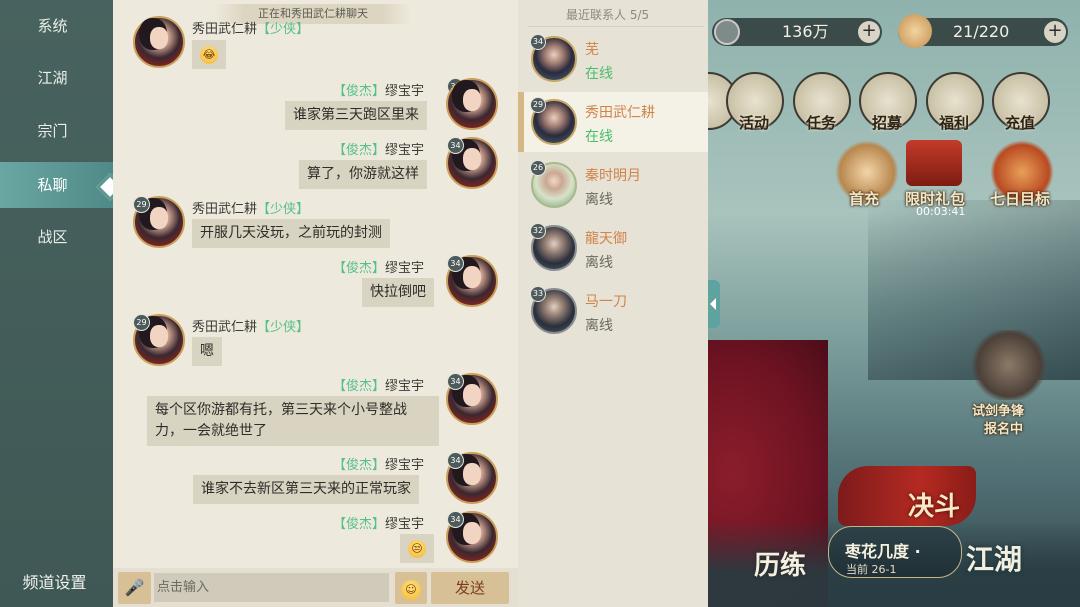 The width and height of the screenshot is (1080, 607). Describe the element at coordinates (869, 32) in the screenshot. I see `add-coins-button: +` at that location.